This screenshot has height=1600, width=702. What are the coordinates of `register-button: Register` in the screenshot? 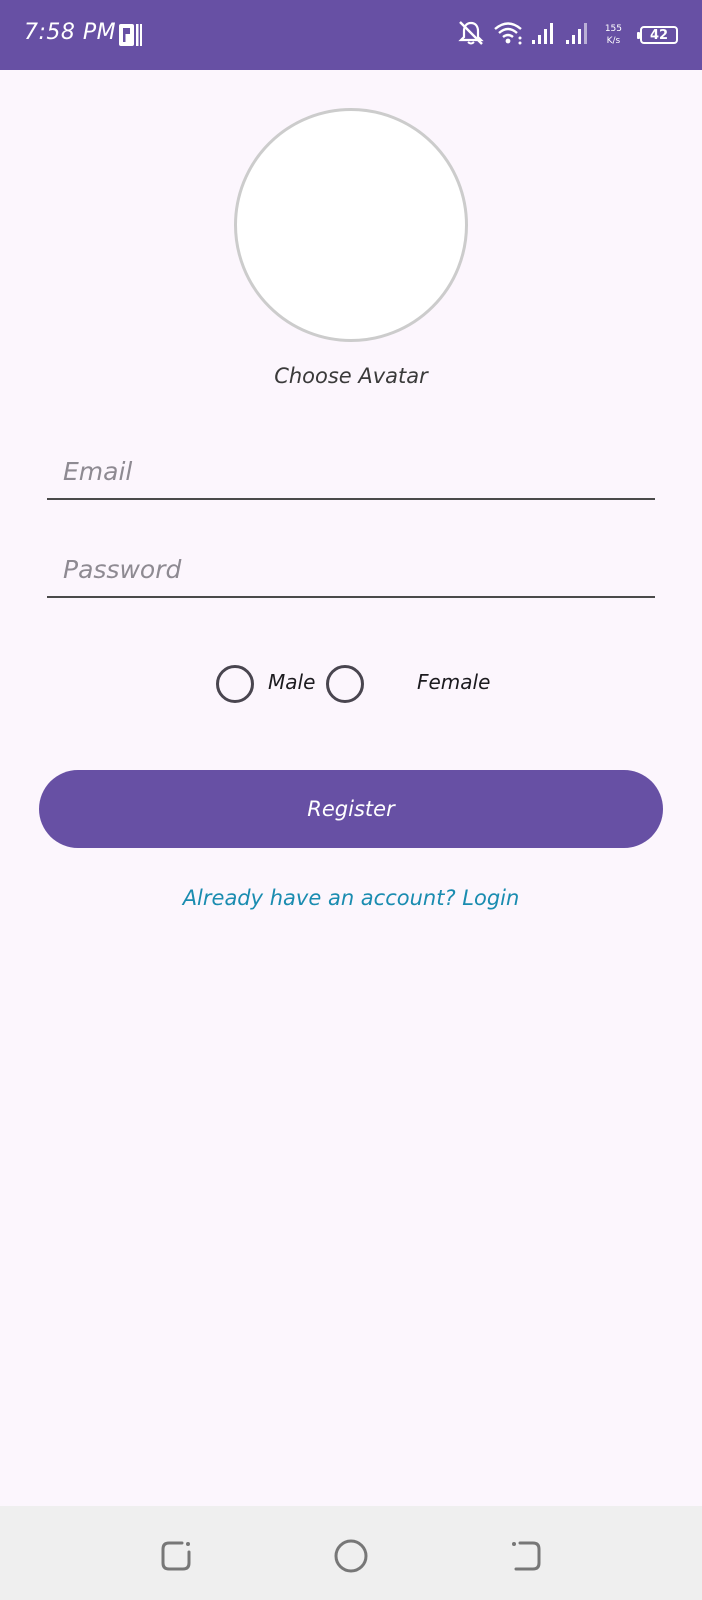 It's located at (351, 809).